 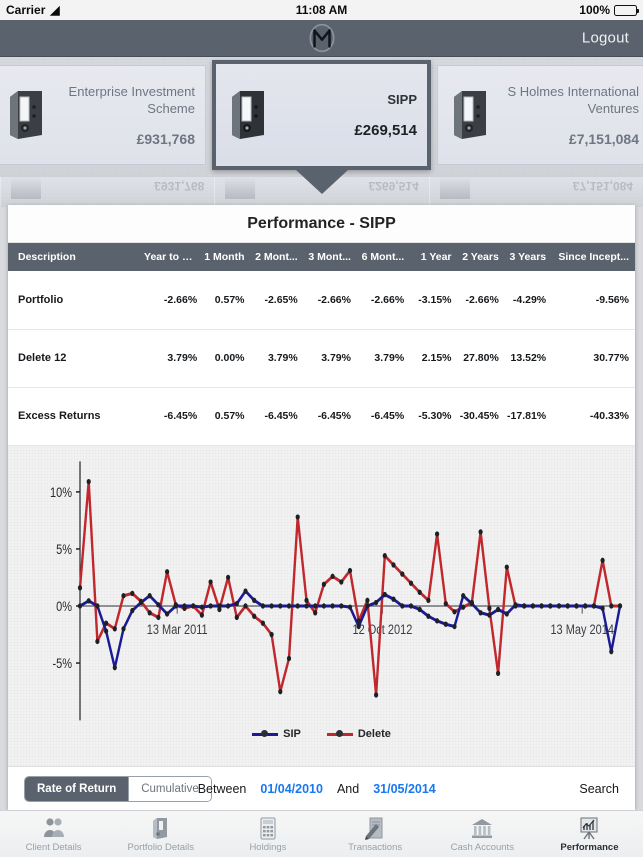 What do you see at coordinates (53, 847) in the screenshot?
I see `tab-label: Client Details` at bounding box center [53, 847].